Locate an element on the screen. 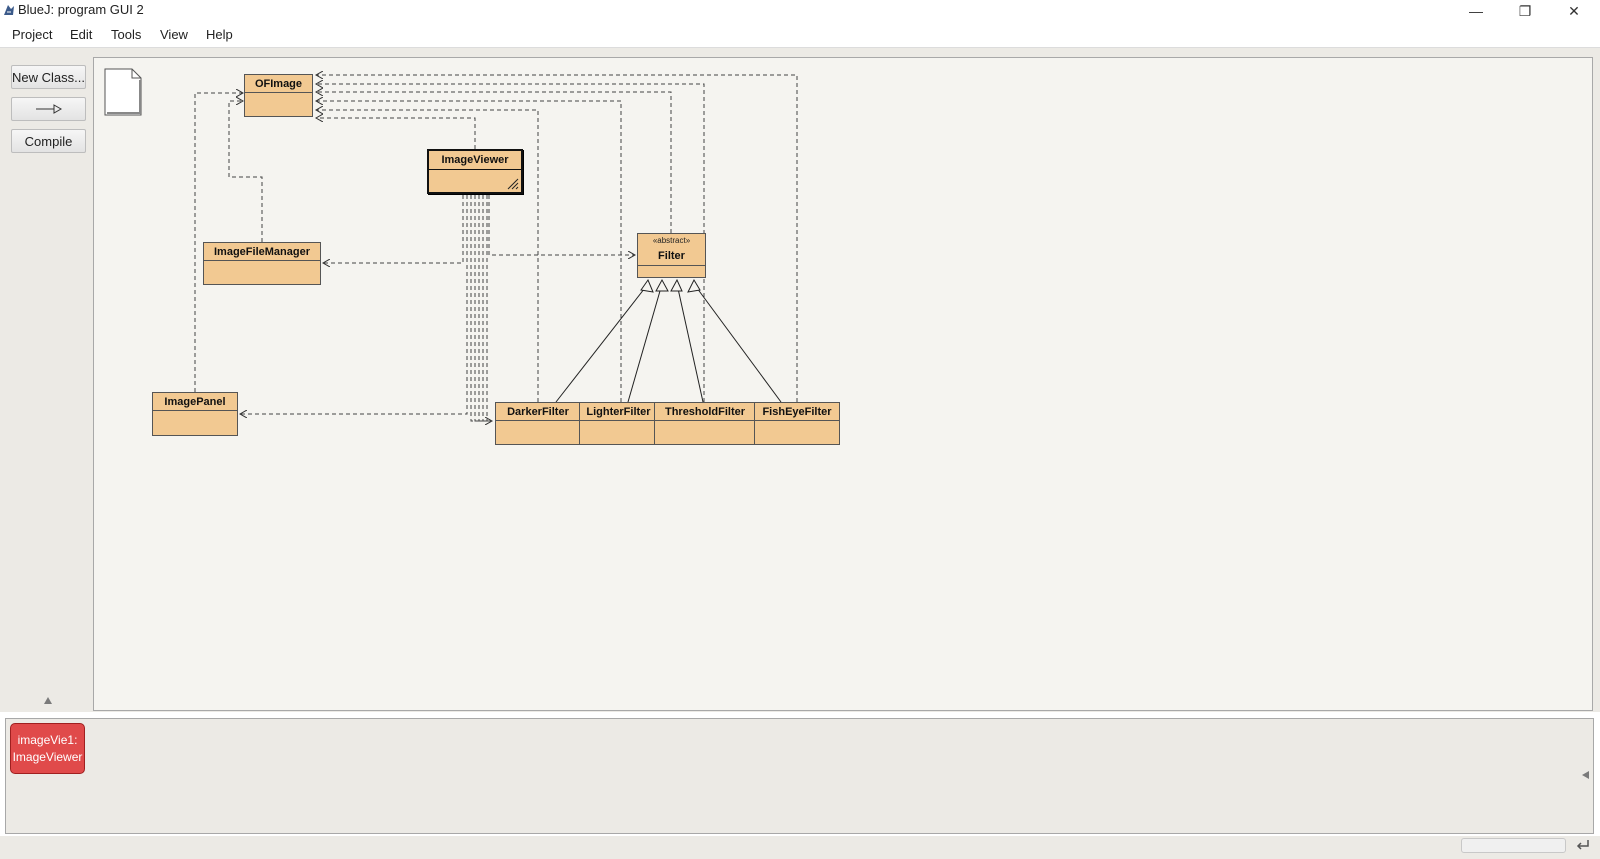 Image resolution: width=1600 pixels, height=859 pixels. readme-document-icon is located at coordinates (123, 92).